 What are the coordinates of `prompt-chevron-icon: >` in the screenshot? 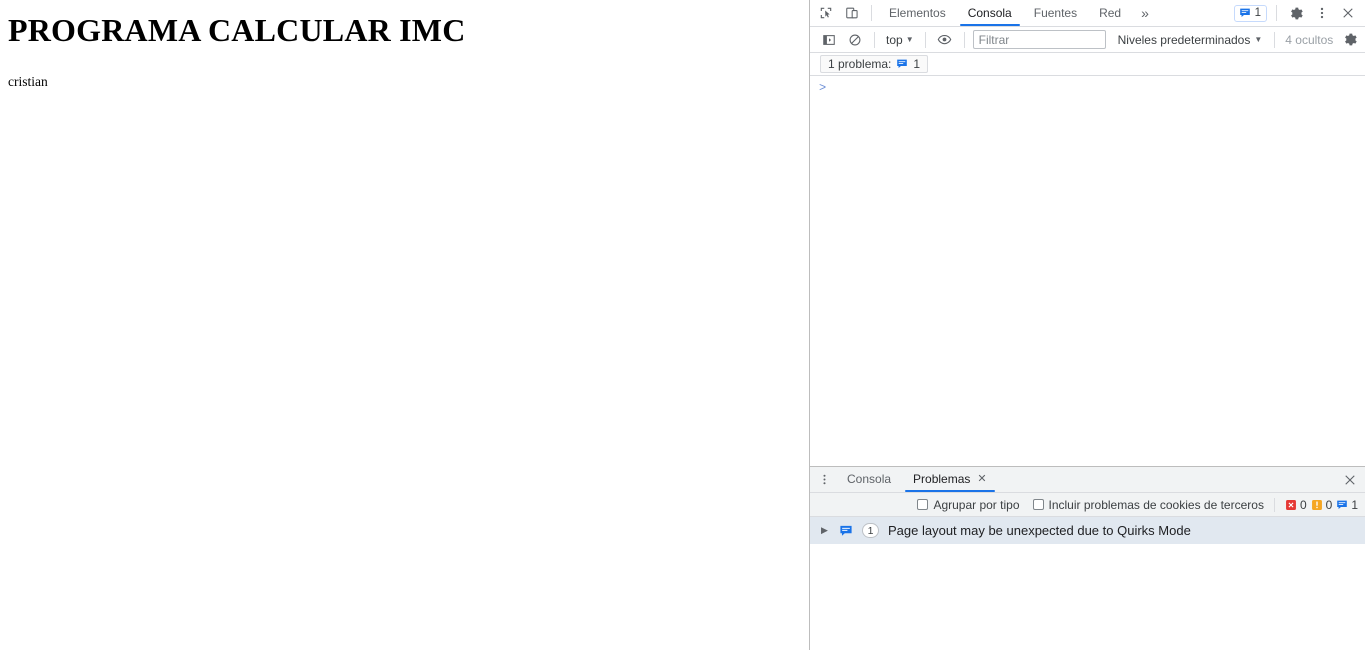 It's located at (823, 88).